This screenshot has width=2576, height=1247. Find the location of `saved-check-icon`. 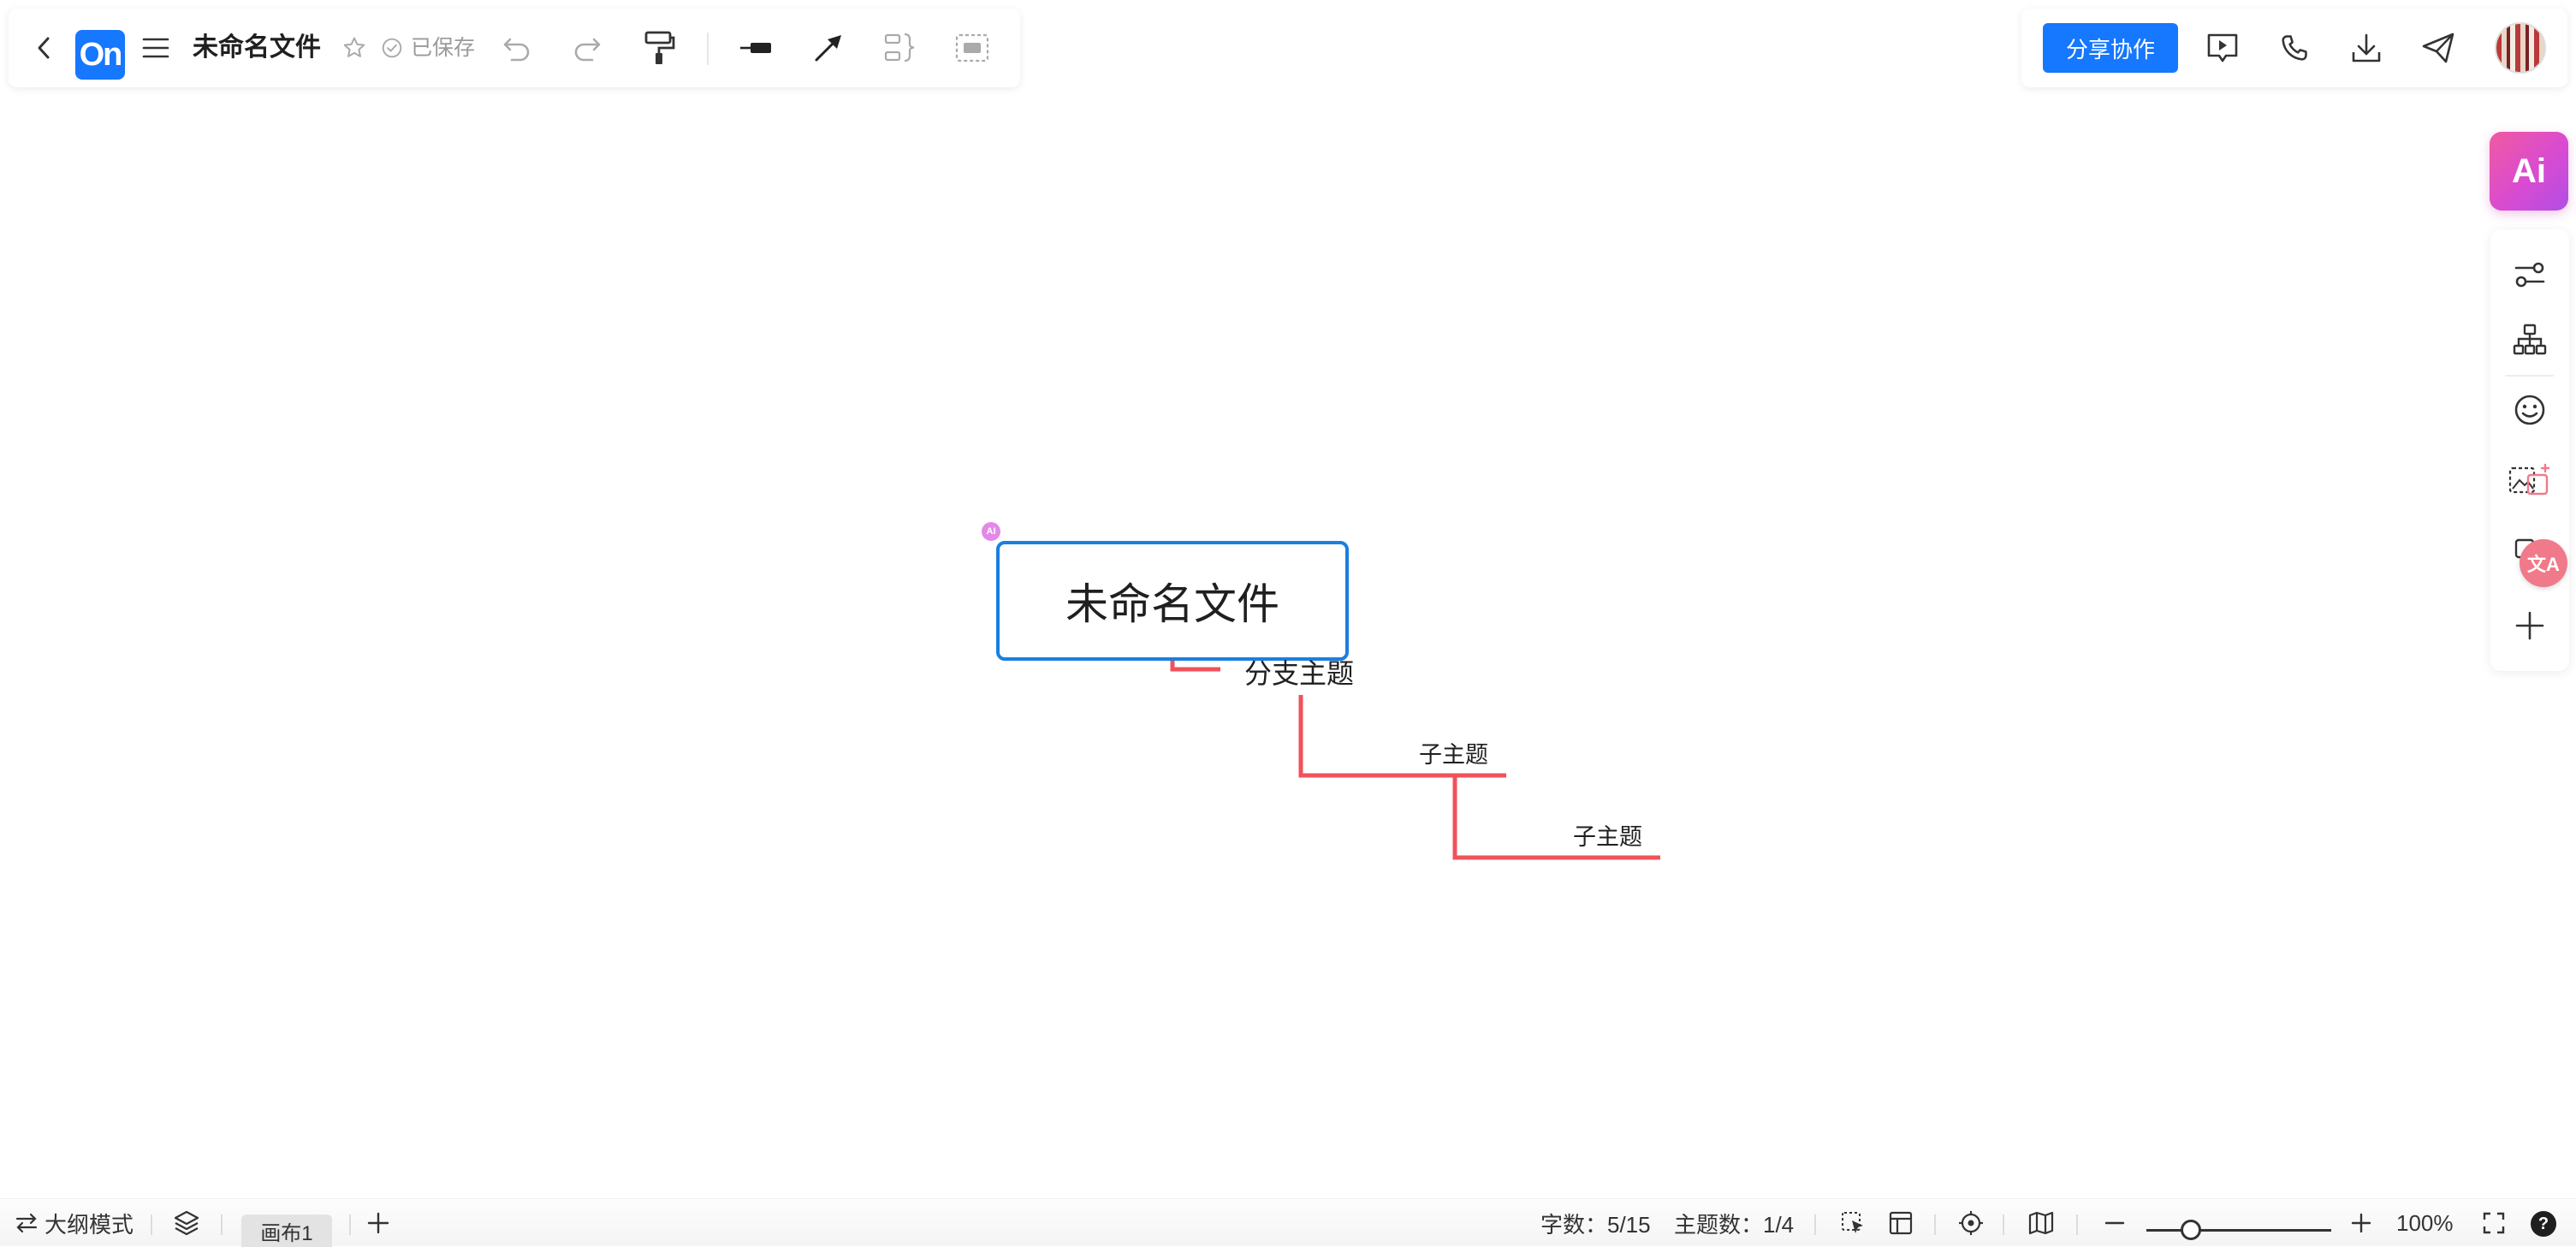

saved-check-icon is located at coordinates (392, 48).